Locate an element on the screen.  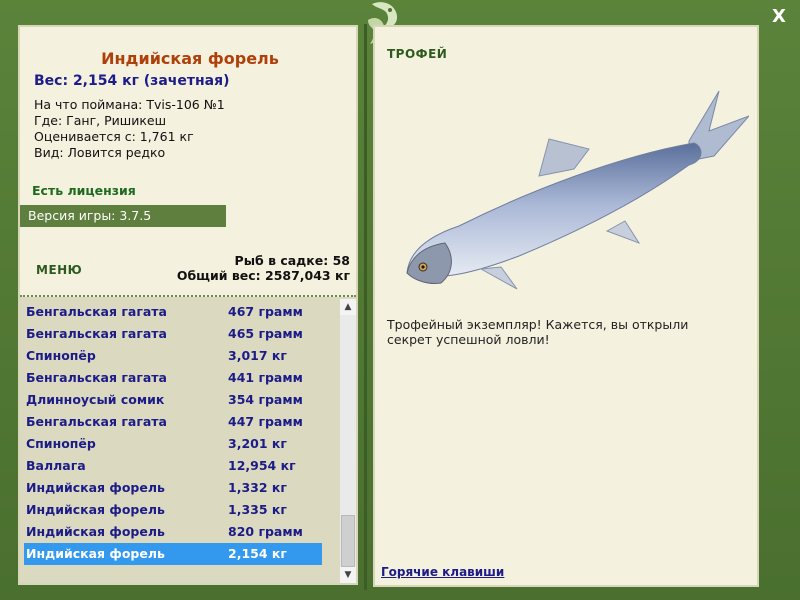
caught-on-text: На что поймана: Tvis-106 №1 is located at coordinates (129, 104).